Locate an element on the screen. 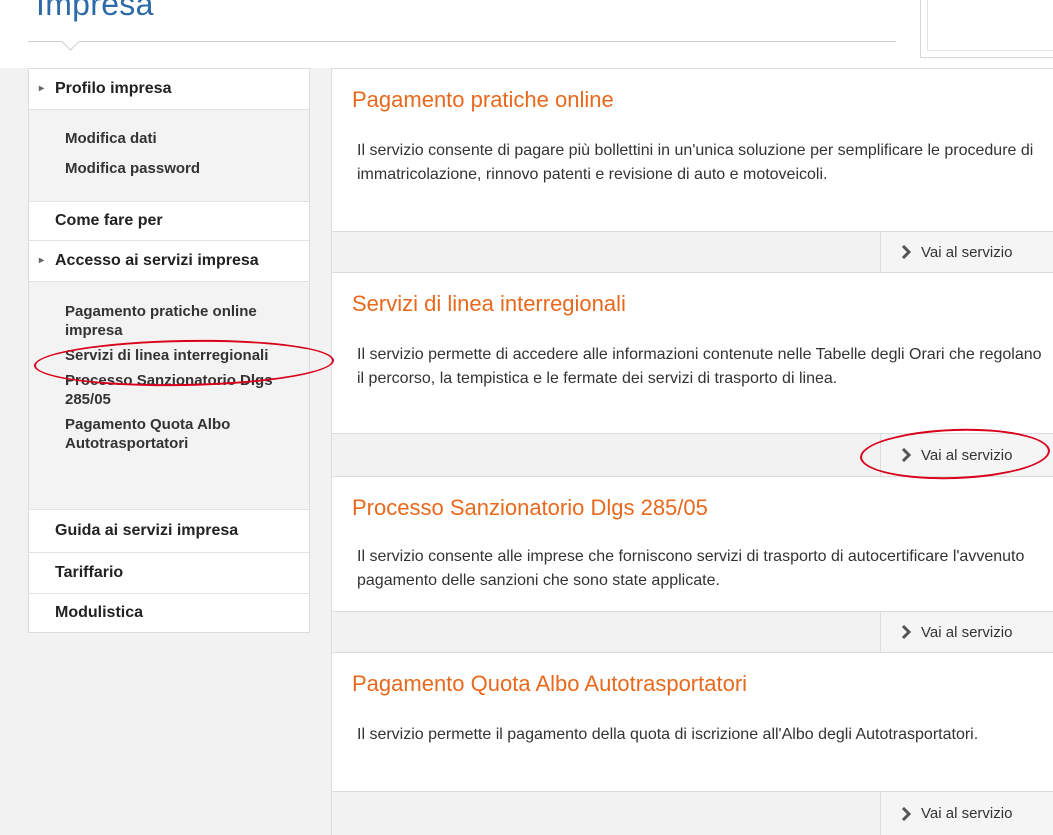 The image size is (1053, 835). sidebar-item-pagamento-pratiche: Pagamento pratiche online impresa is located at coordinates (169, 321).